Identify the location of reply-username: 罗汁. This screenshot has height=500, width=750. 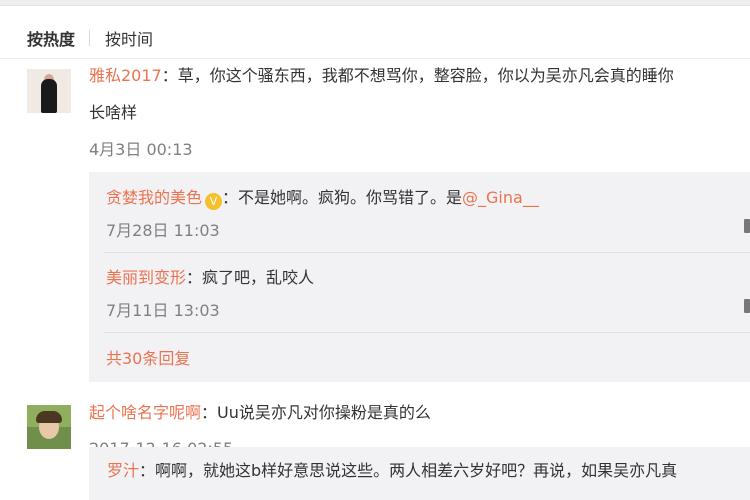
(123, 470).